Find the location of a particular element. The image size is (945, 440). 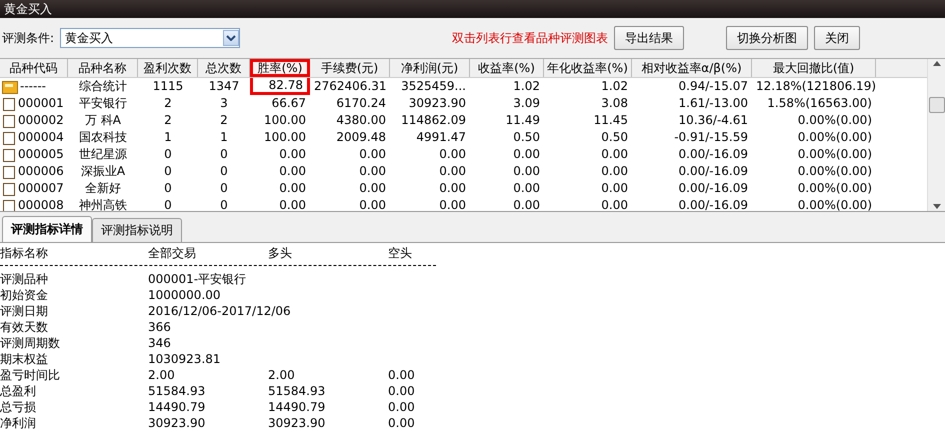

table-cell: 82.78 is located at coordinates (280, 86).